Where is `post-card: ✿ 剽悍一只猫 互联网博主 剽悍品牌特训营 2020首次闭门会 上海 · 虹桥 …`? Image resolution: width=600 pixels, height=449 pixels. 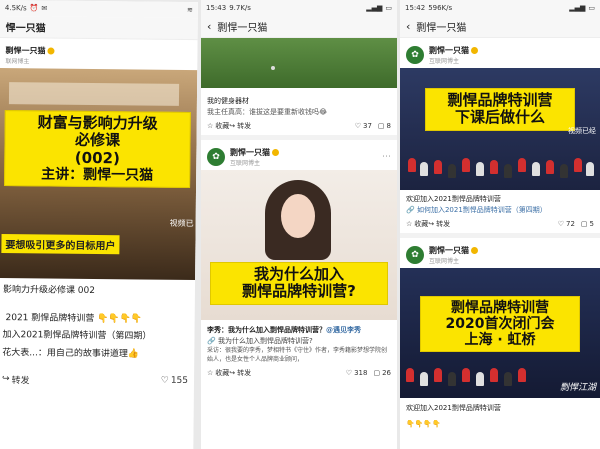
post-card: ✿ 剽悍一只猫 互联网博主 剽悍品牌特训营 2020首次闭门会 上海 · 虹桥 … is located at coordinates (500, 334).